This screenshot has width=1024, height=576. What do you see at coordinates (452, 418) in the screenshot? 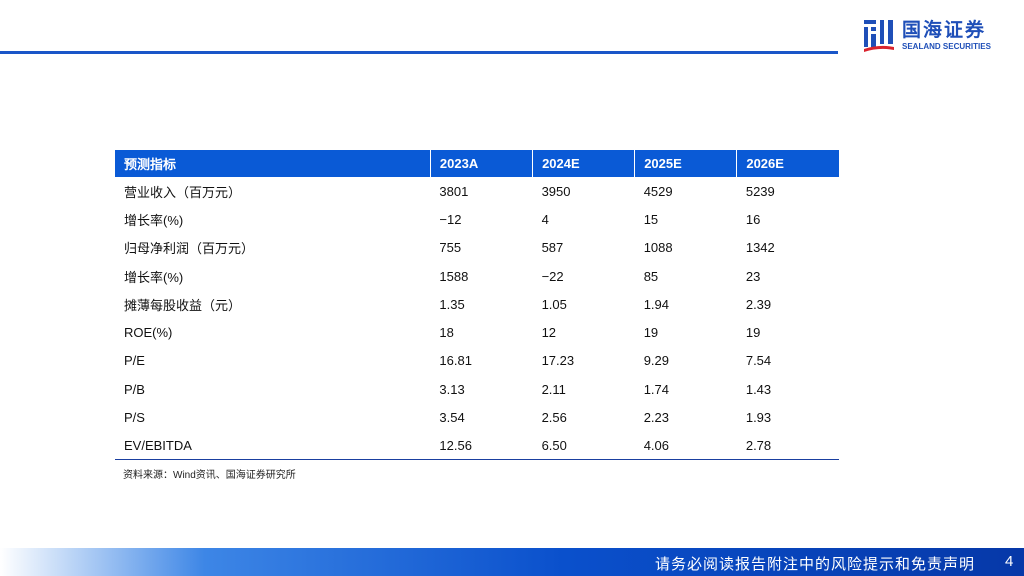
I see `cell-value: 3.54` at bounding box center [452, 418].